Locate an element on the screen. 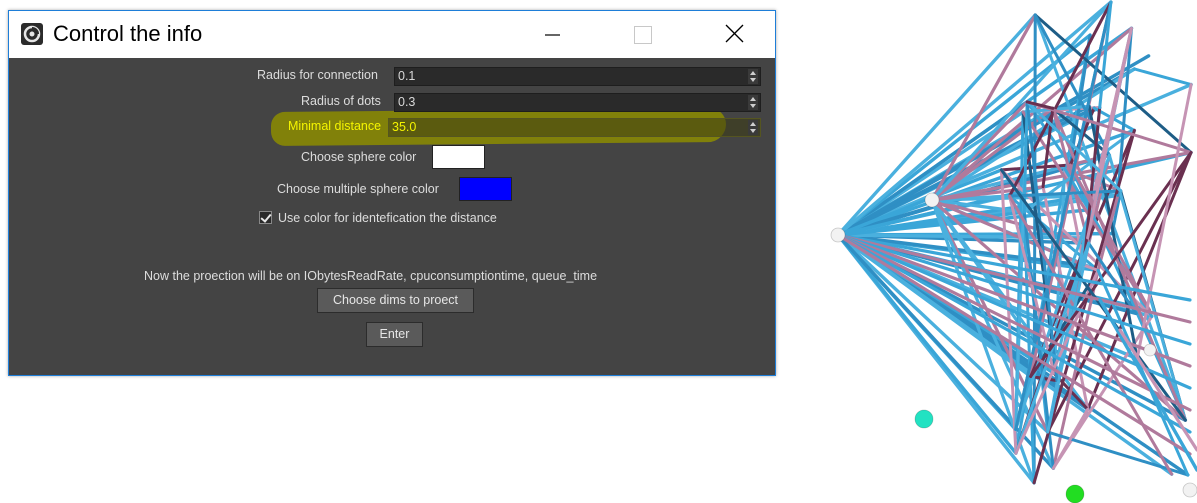  radius-dots-label: Radius of dots is located at coordinates (341, 101).